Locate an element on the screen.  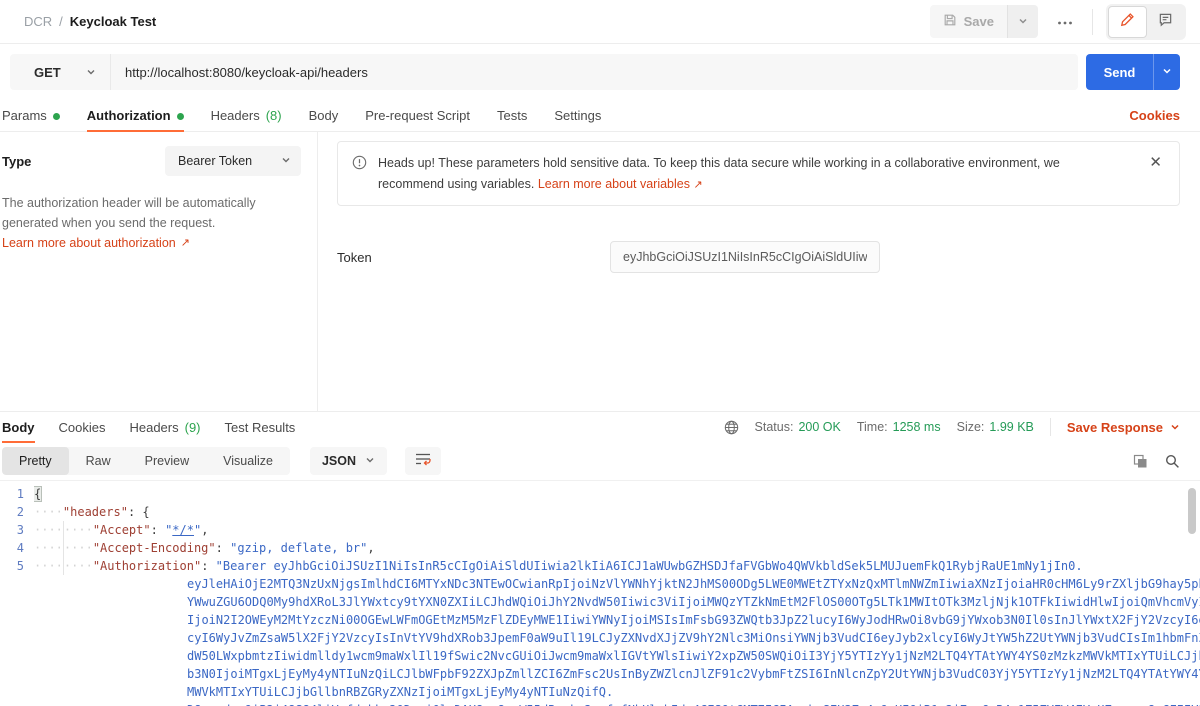
view-mode-preview: Preview is located at coordinates (167, 461).